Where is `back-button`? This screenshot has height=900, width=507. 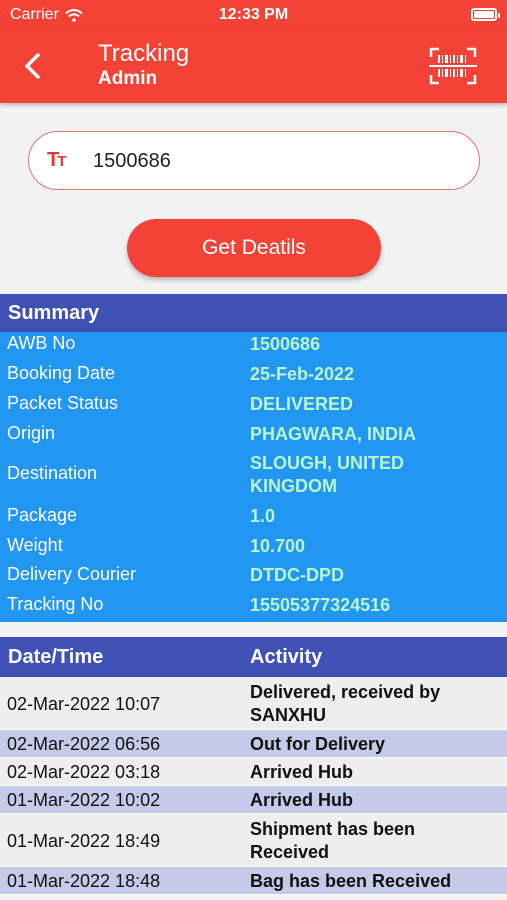
back-button is located at coordinates (32, 66).